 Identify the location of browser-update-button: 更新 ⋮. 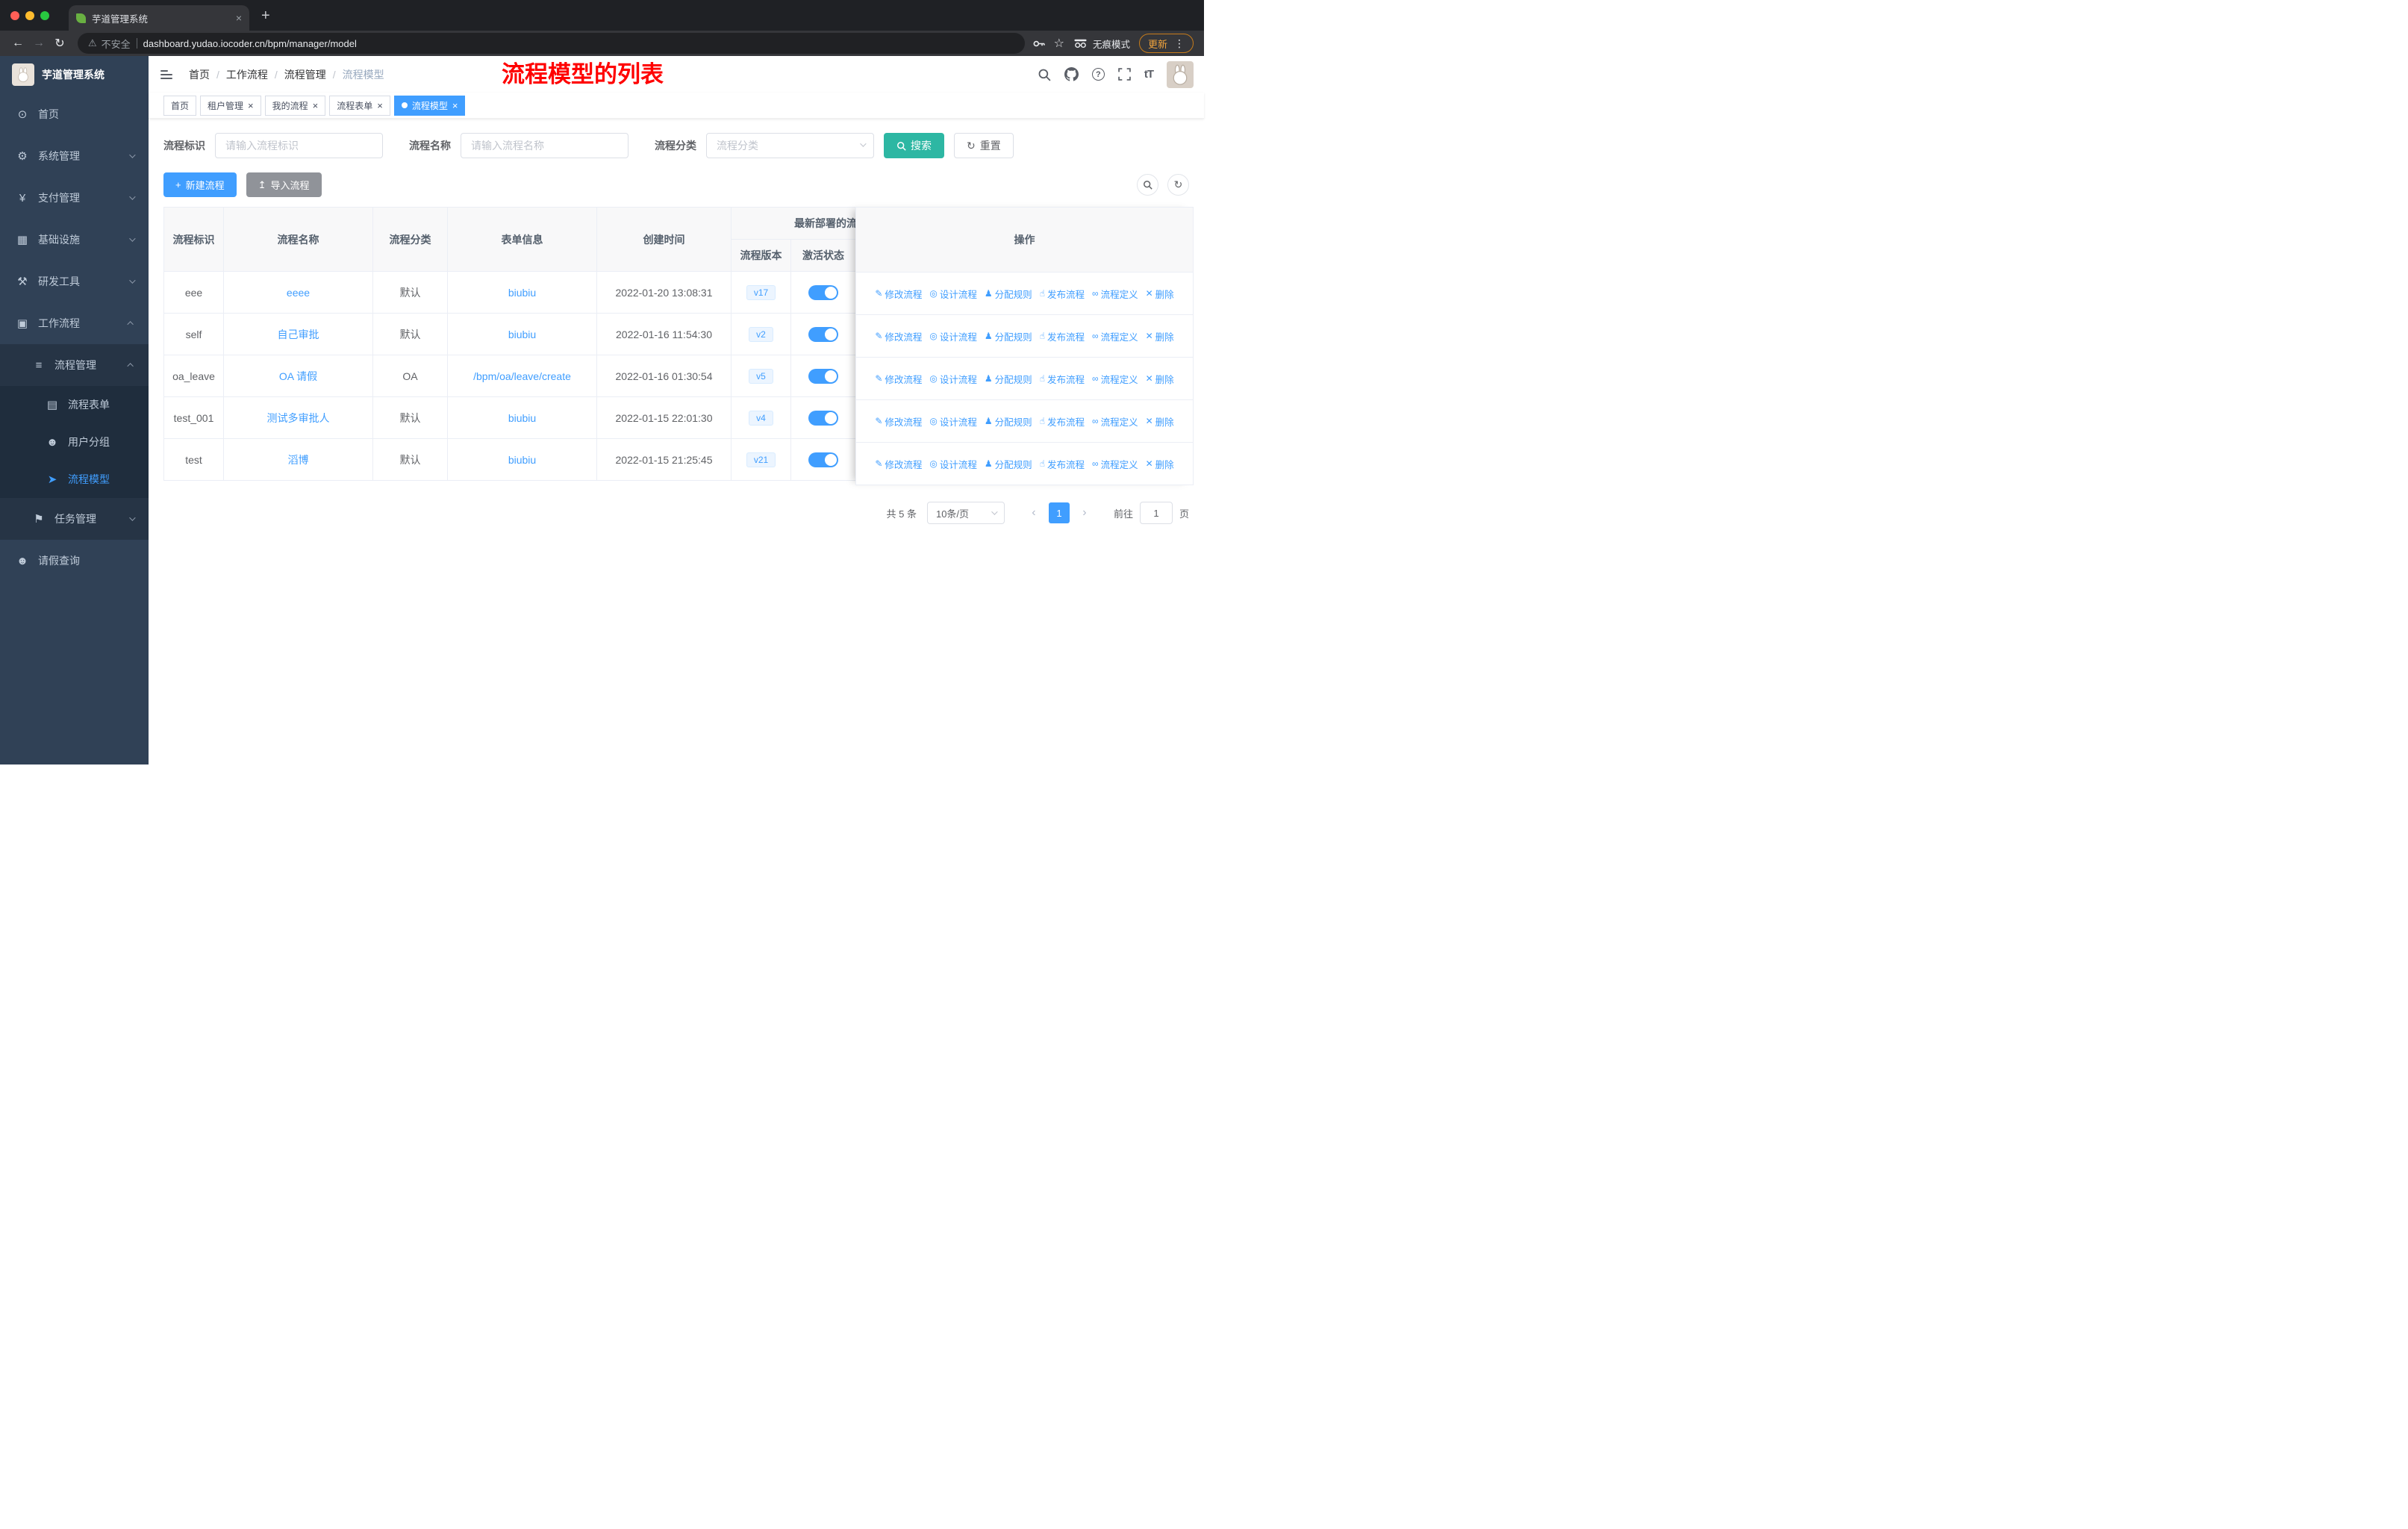
(1166, 43).